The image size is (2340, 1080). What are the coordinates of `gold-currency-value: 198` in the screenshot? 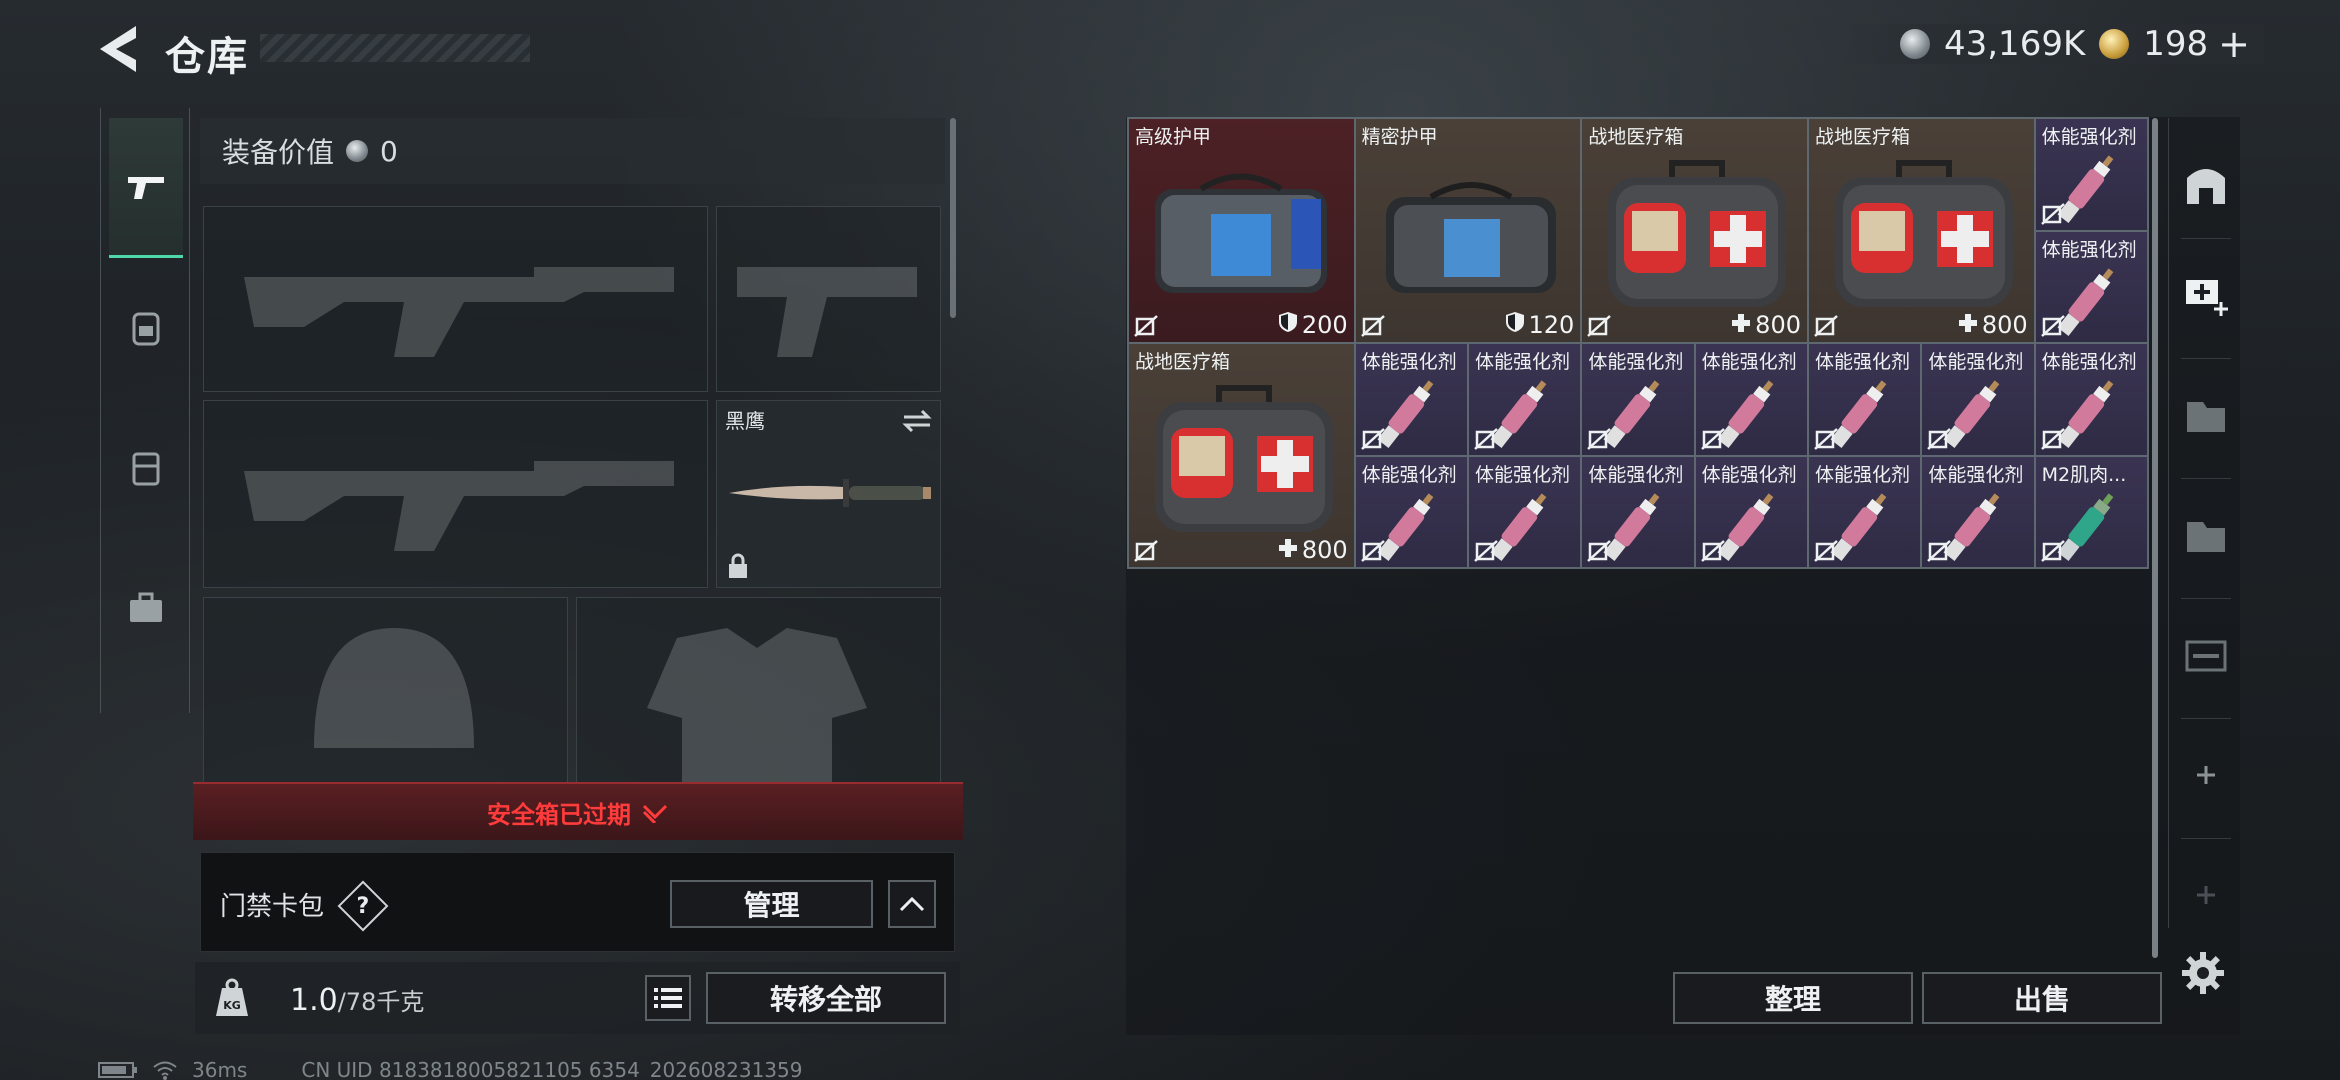 It's located at (2176, 44).